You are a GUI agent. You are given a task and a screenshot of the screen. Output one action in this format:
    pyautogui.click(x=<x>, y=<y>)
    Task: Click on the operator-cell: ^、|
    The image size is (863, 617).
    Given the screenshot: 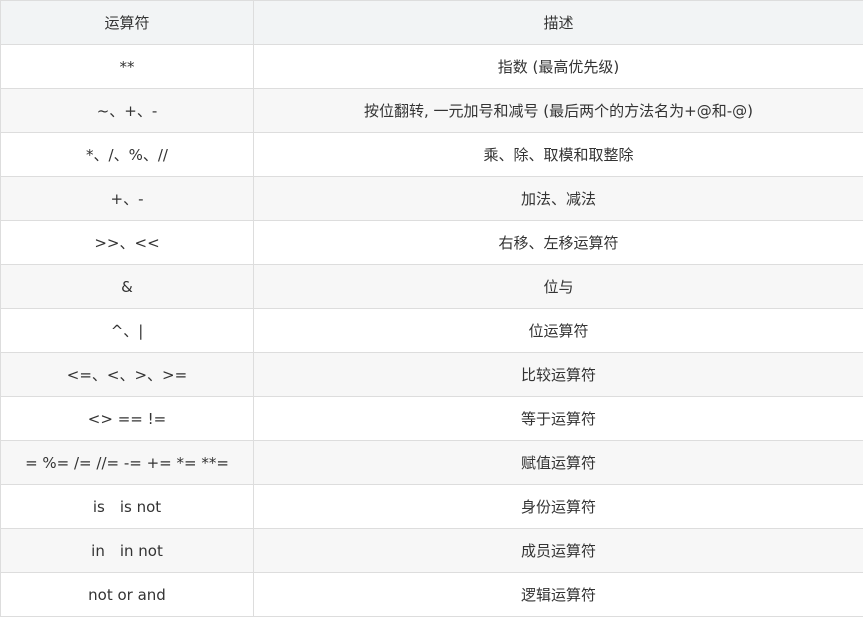 What is the action you would take?
    pyautogui.click(x=127, y=331)
    